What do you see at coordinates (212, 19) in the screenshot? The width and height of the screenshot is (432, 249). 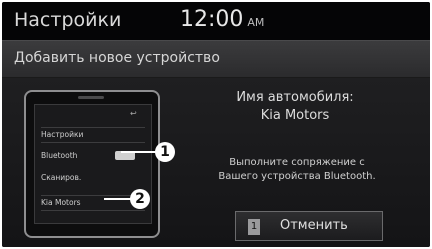 I see `clock-time: 12:00` at bounding box center [212, 19].